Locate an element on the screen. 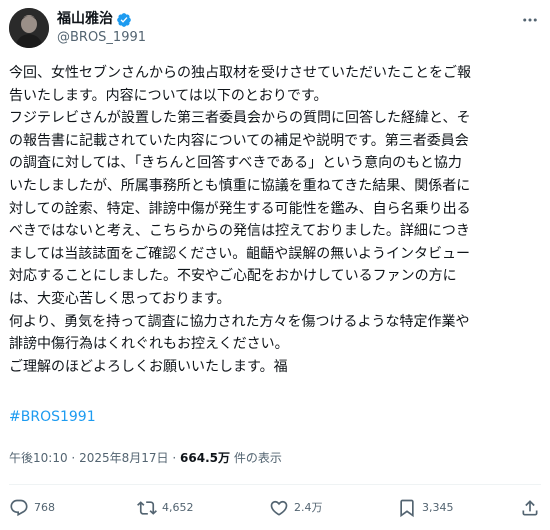  heart-icon is located at coordinates (279, 508).